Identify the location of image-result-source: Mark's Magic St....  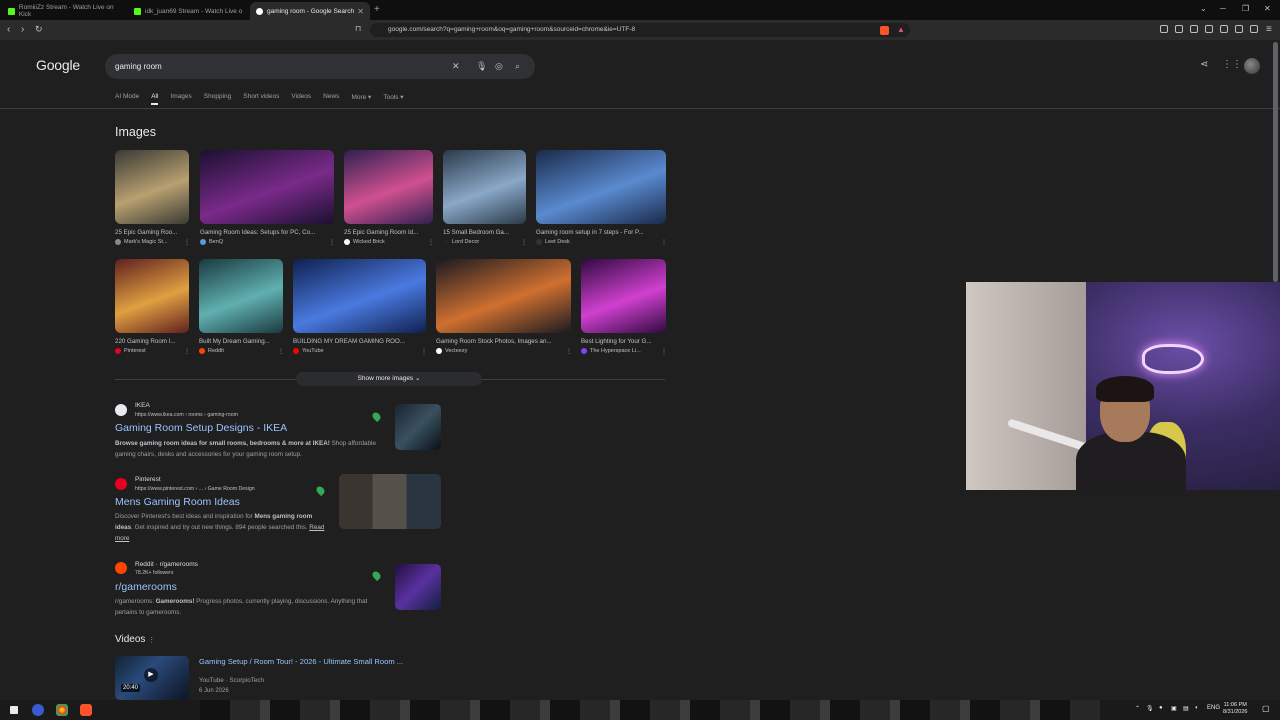
(148, 242).